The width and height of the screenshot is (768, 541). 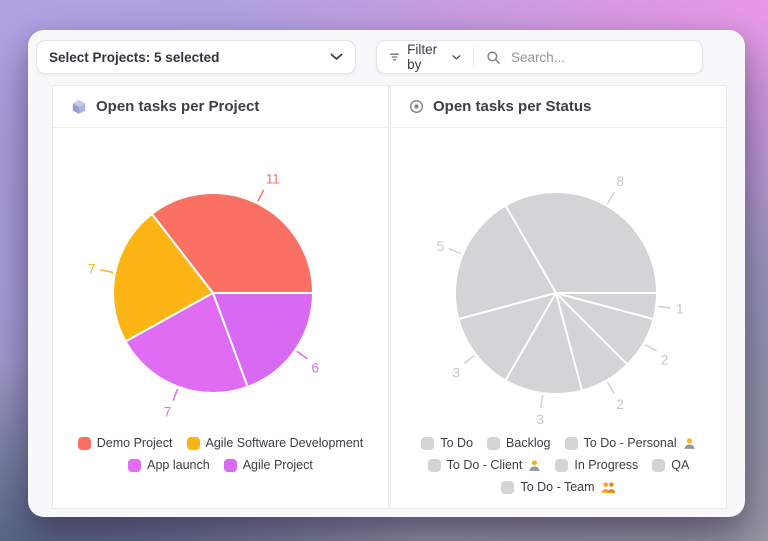 What do you see at coordinates (416, 106) in the screenshot?
I see `status-radio-icon` at bounding box center [416, 106].